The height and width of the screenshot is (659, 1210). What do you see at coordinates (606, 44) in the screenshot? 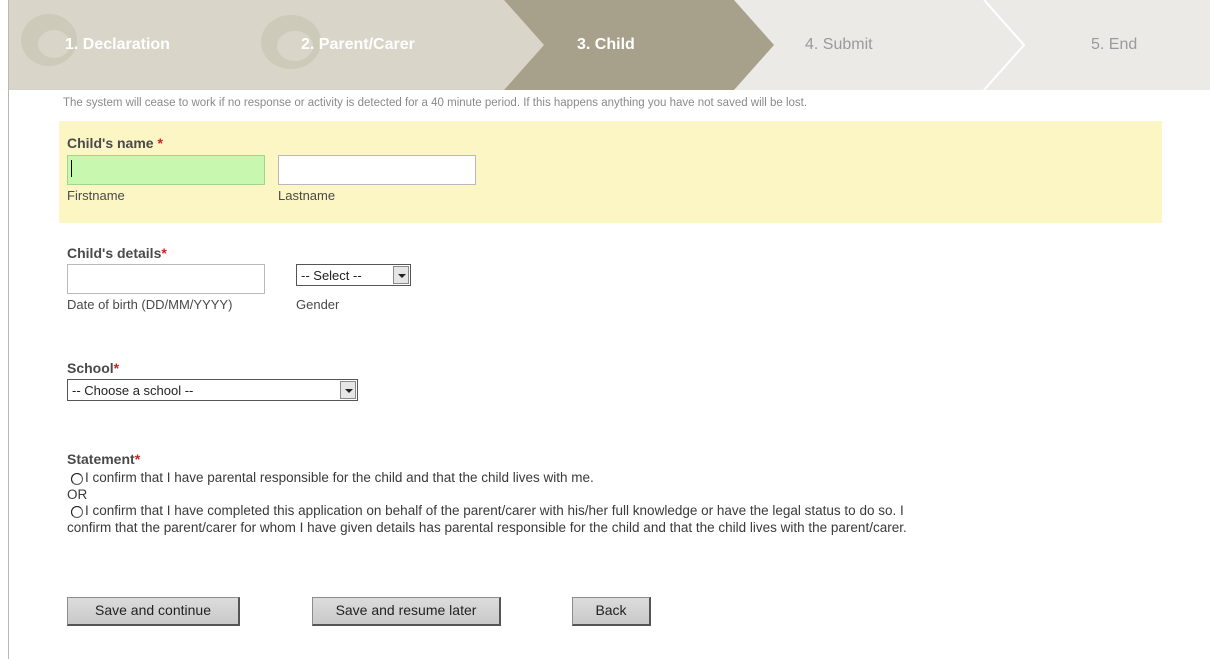
I see `step-3-label: 3. Child` at bounding box center [606, 44].